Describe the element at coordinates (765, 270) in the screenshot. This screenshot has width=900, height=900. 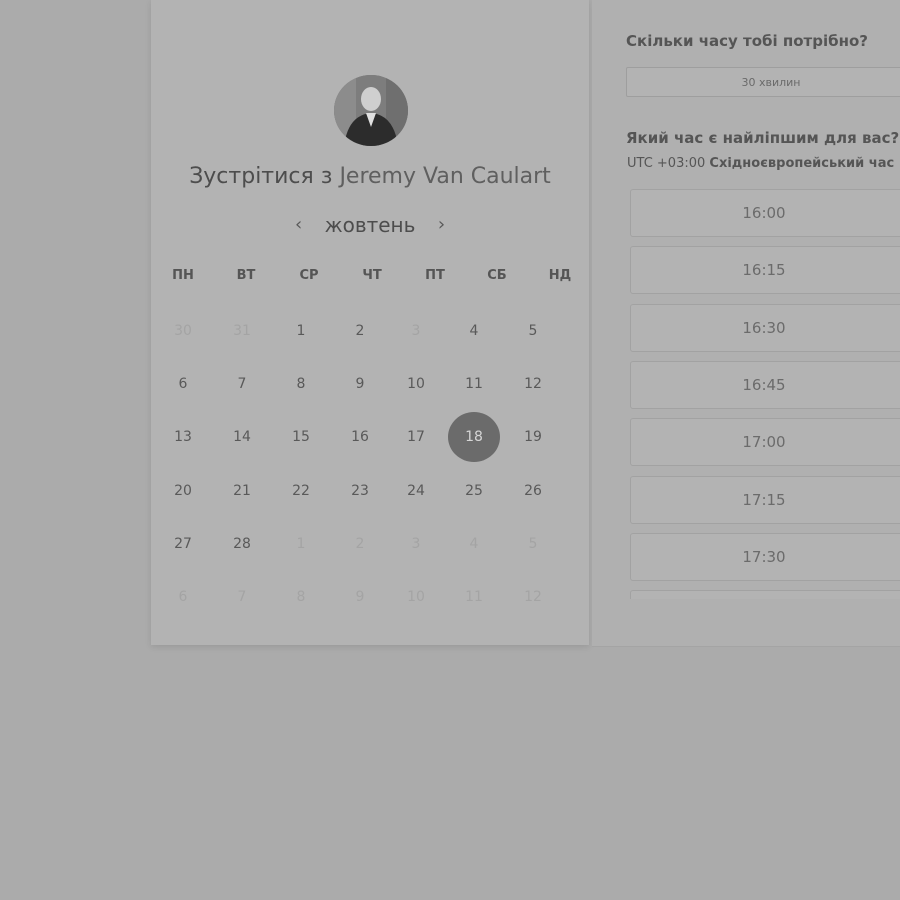
I see `time-slot-button: 16:15` at that location.